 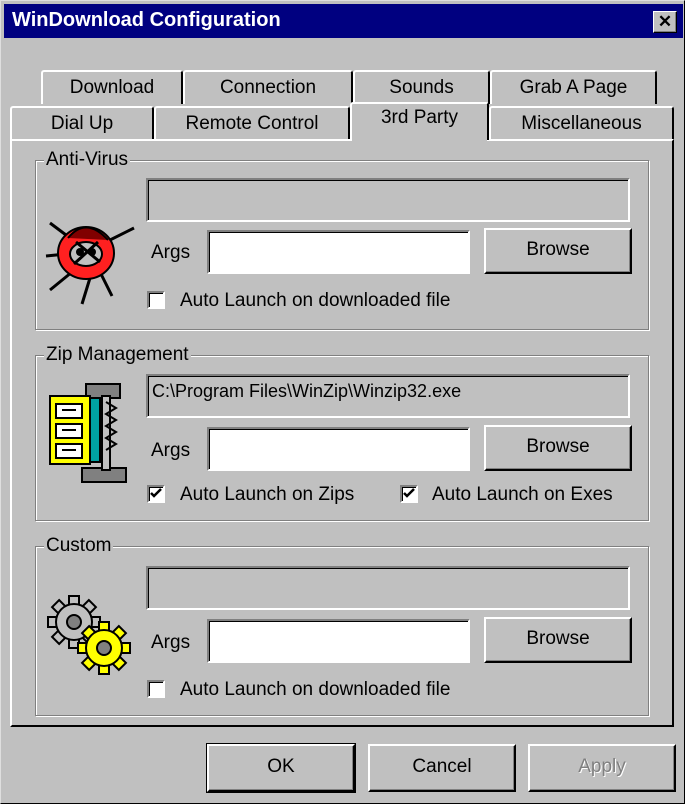 I want to click on title-bar: WinDownload Configuration ✕, so click(x=343, y=21).